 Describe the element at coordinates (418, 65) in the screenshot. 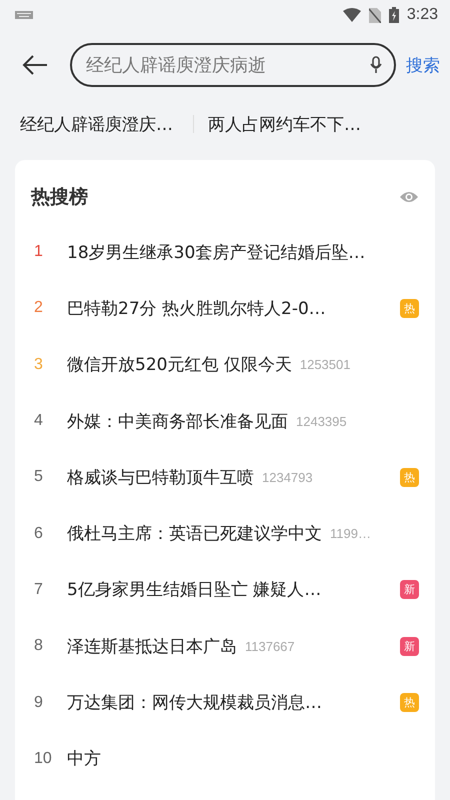

I see `search-button: 搜索` at that location.